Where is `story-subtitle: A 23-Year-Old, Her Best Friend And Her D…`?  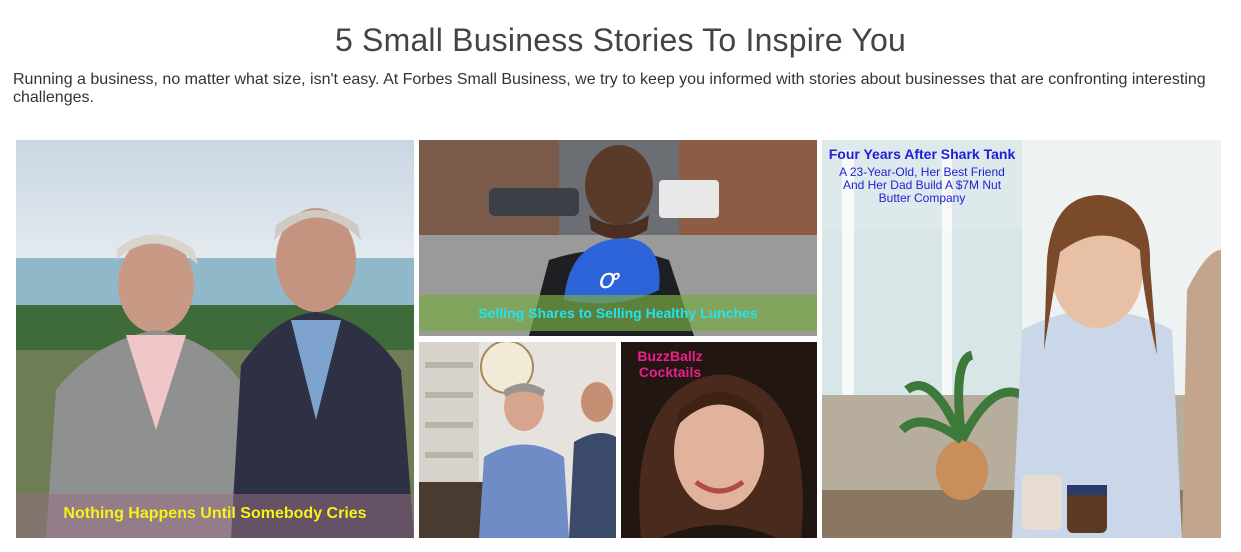
story-subtitle: A 23-Year-Old, Her Best Friend And Her D… is located at coordinates (922, 185).